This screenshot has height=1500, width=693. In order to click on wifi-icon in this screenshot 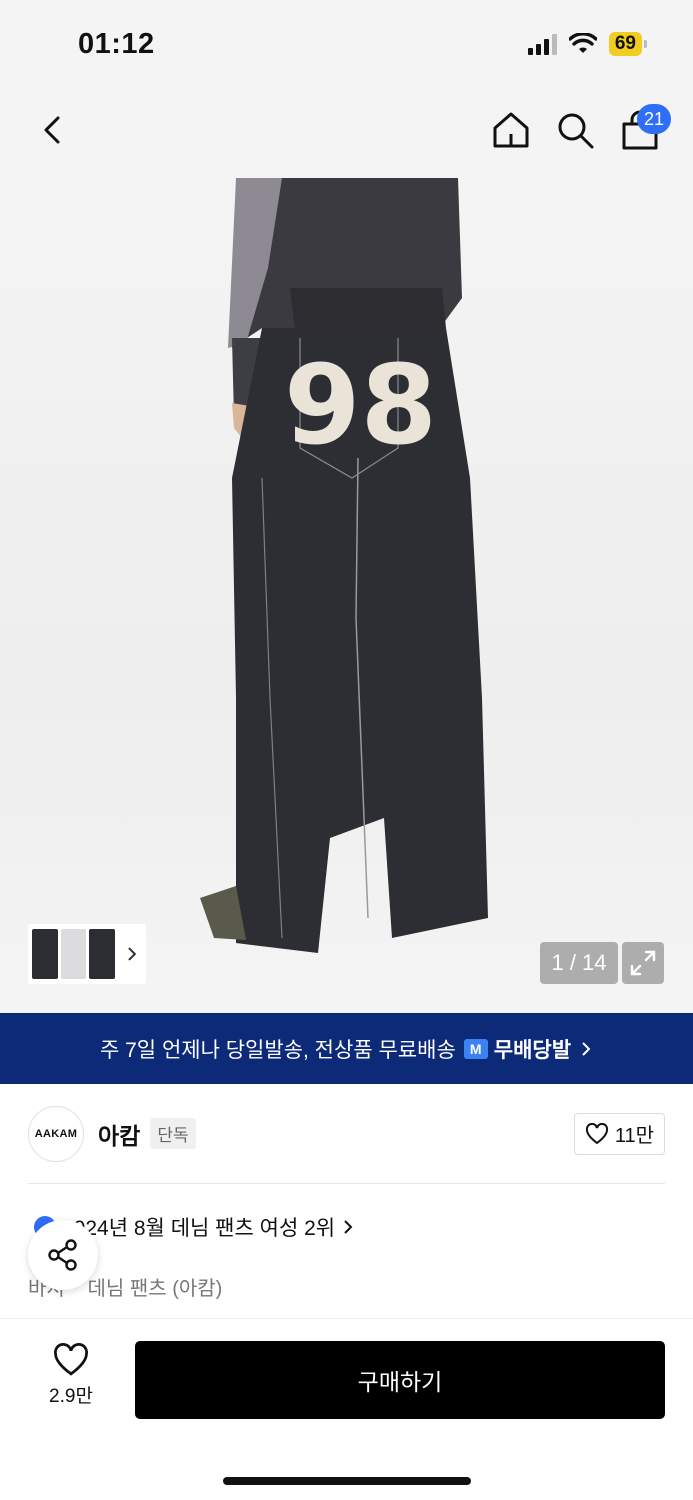, I will do `click(582, 43)`.